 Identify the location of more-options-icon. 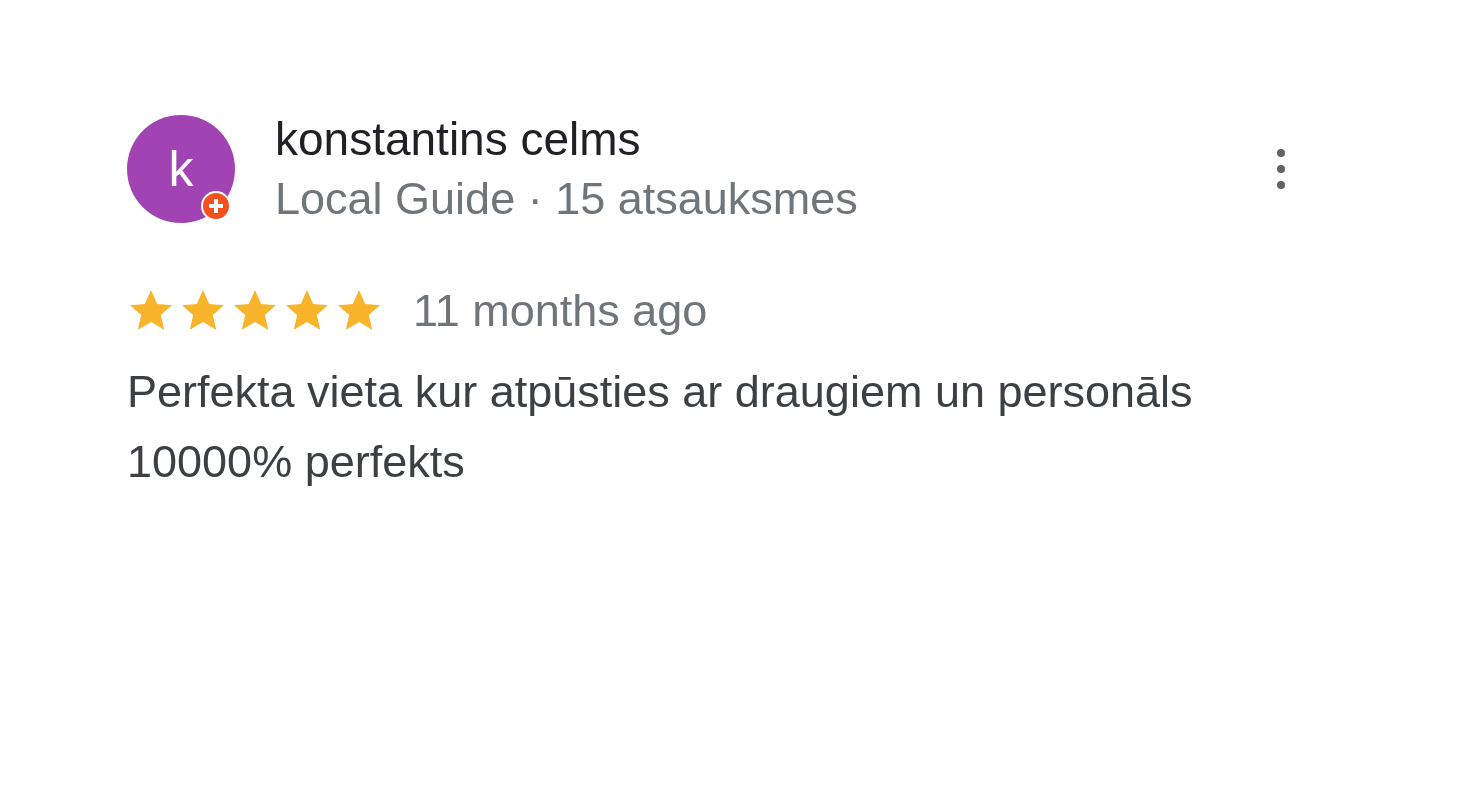
(1281, 169).